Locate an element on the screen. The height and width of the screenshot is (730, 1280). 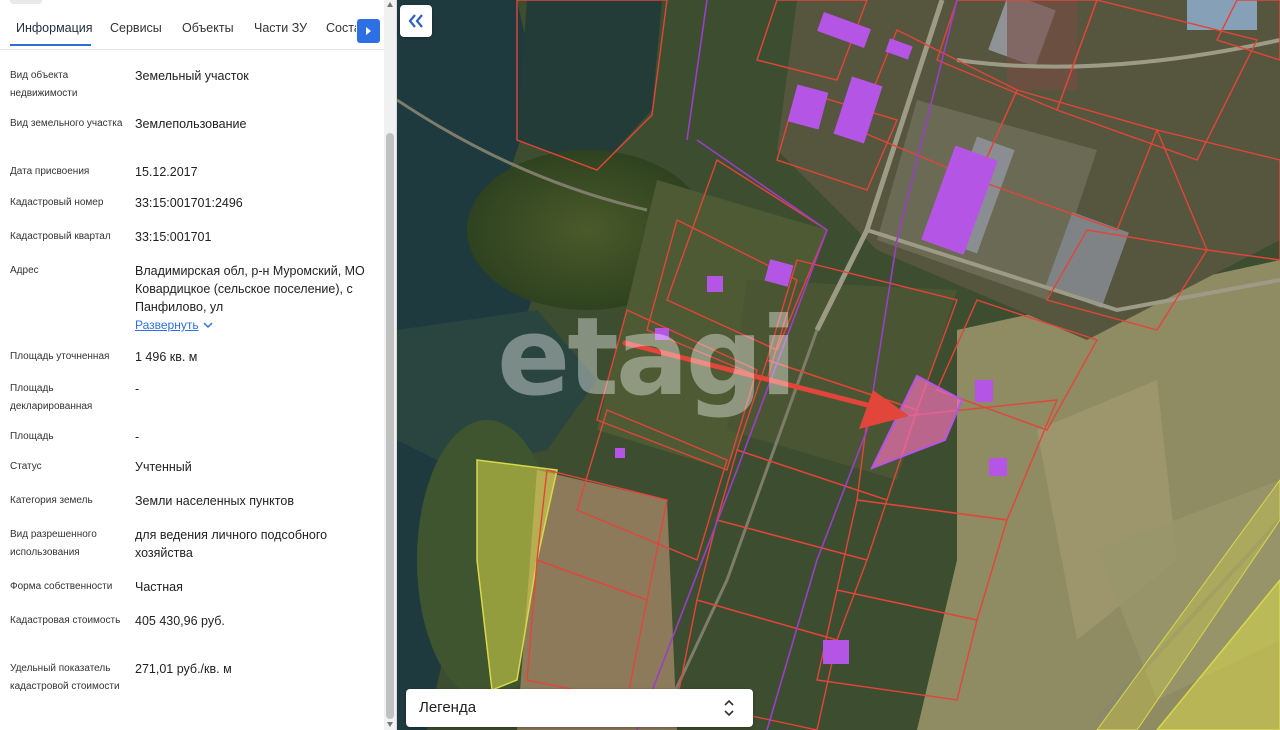
double-chevron-left-icon is located at coordinates (415, 21).